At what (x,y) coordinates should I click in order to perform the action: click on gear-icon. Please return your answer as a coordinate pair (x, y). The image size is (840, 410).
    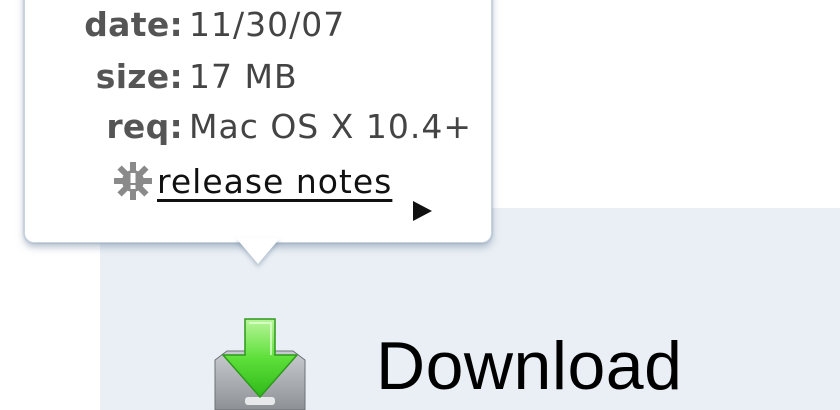
    Looking at the image, I should click on (133, 181).